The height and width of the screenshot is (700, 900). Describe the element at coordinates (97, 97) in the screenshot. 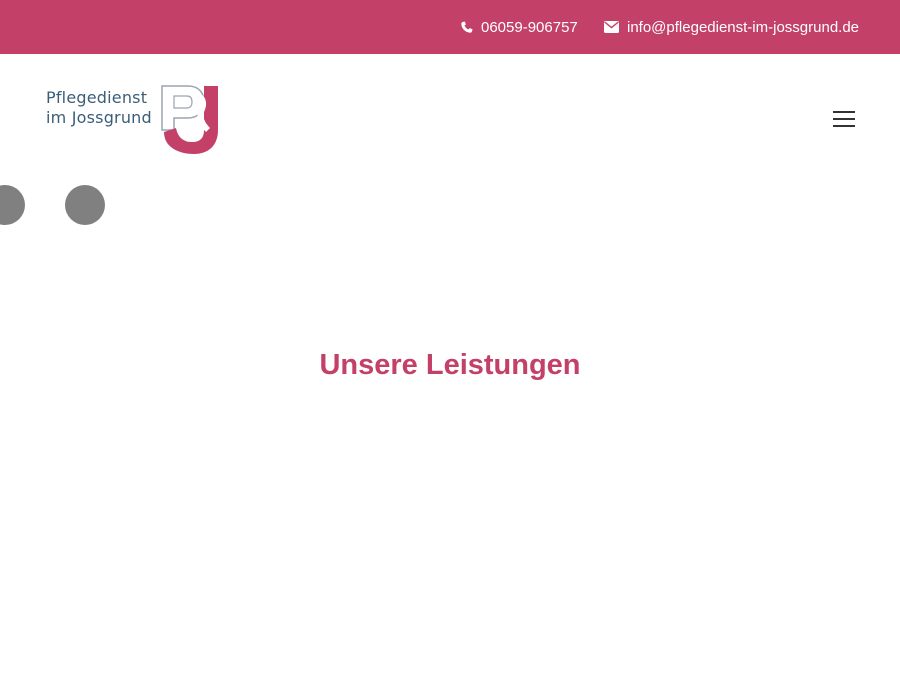

I see `logo-line-1: Pflegedienst` at that location.